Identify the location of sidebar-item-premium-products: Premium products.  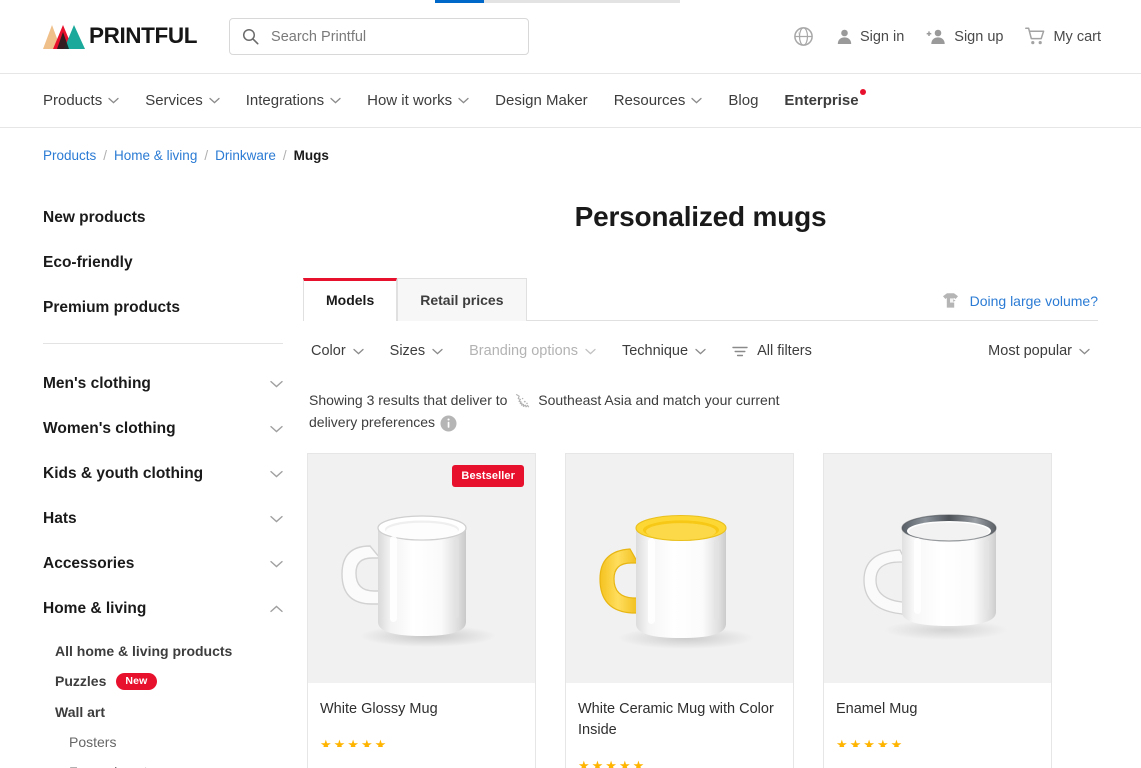
(163, 308).